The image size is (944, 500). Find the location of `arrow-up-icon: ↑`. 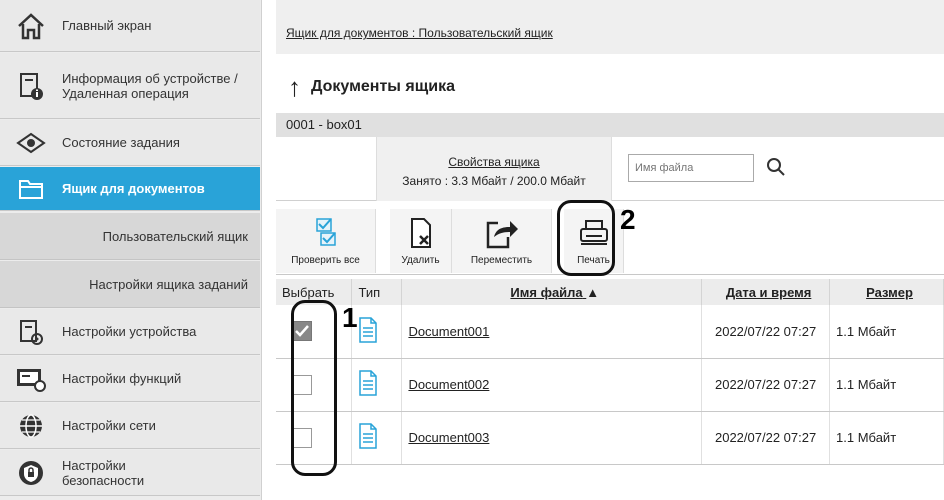

arrow-up-icon: ↑ is located at coordinates (294, 87).